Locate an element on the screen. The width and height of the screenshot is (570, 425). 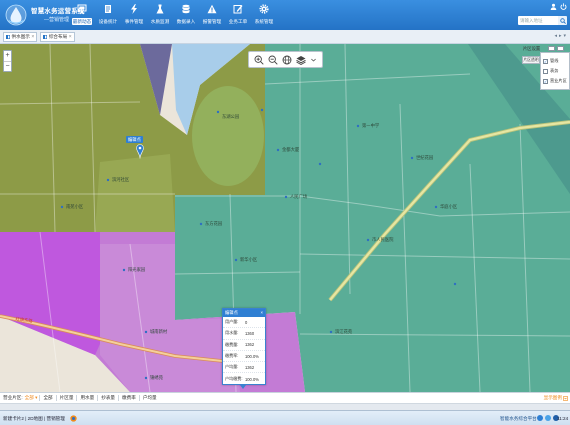
main-nav: 最新动态 设备统计 事件管理 水质监测 数据录入 报警管理 业务工单 系统管理 is located at coordinates (173, 15).